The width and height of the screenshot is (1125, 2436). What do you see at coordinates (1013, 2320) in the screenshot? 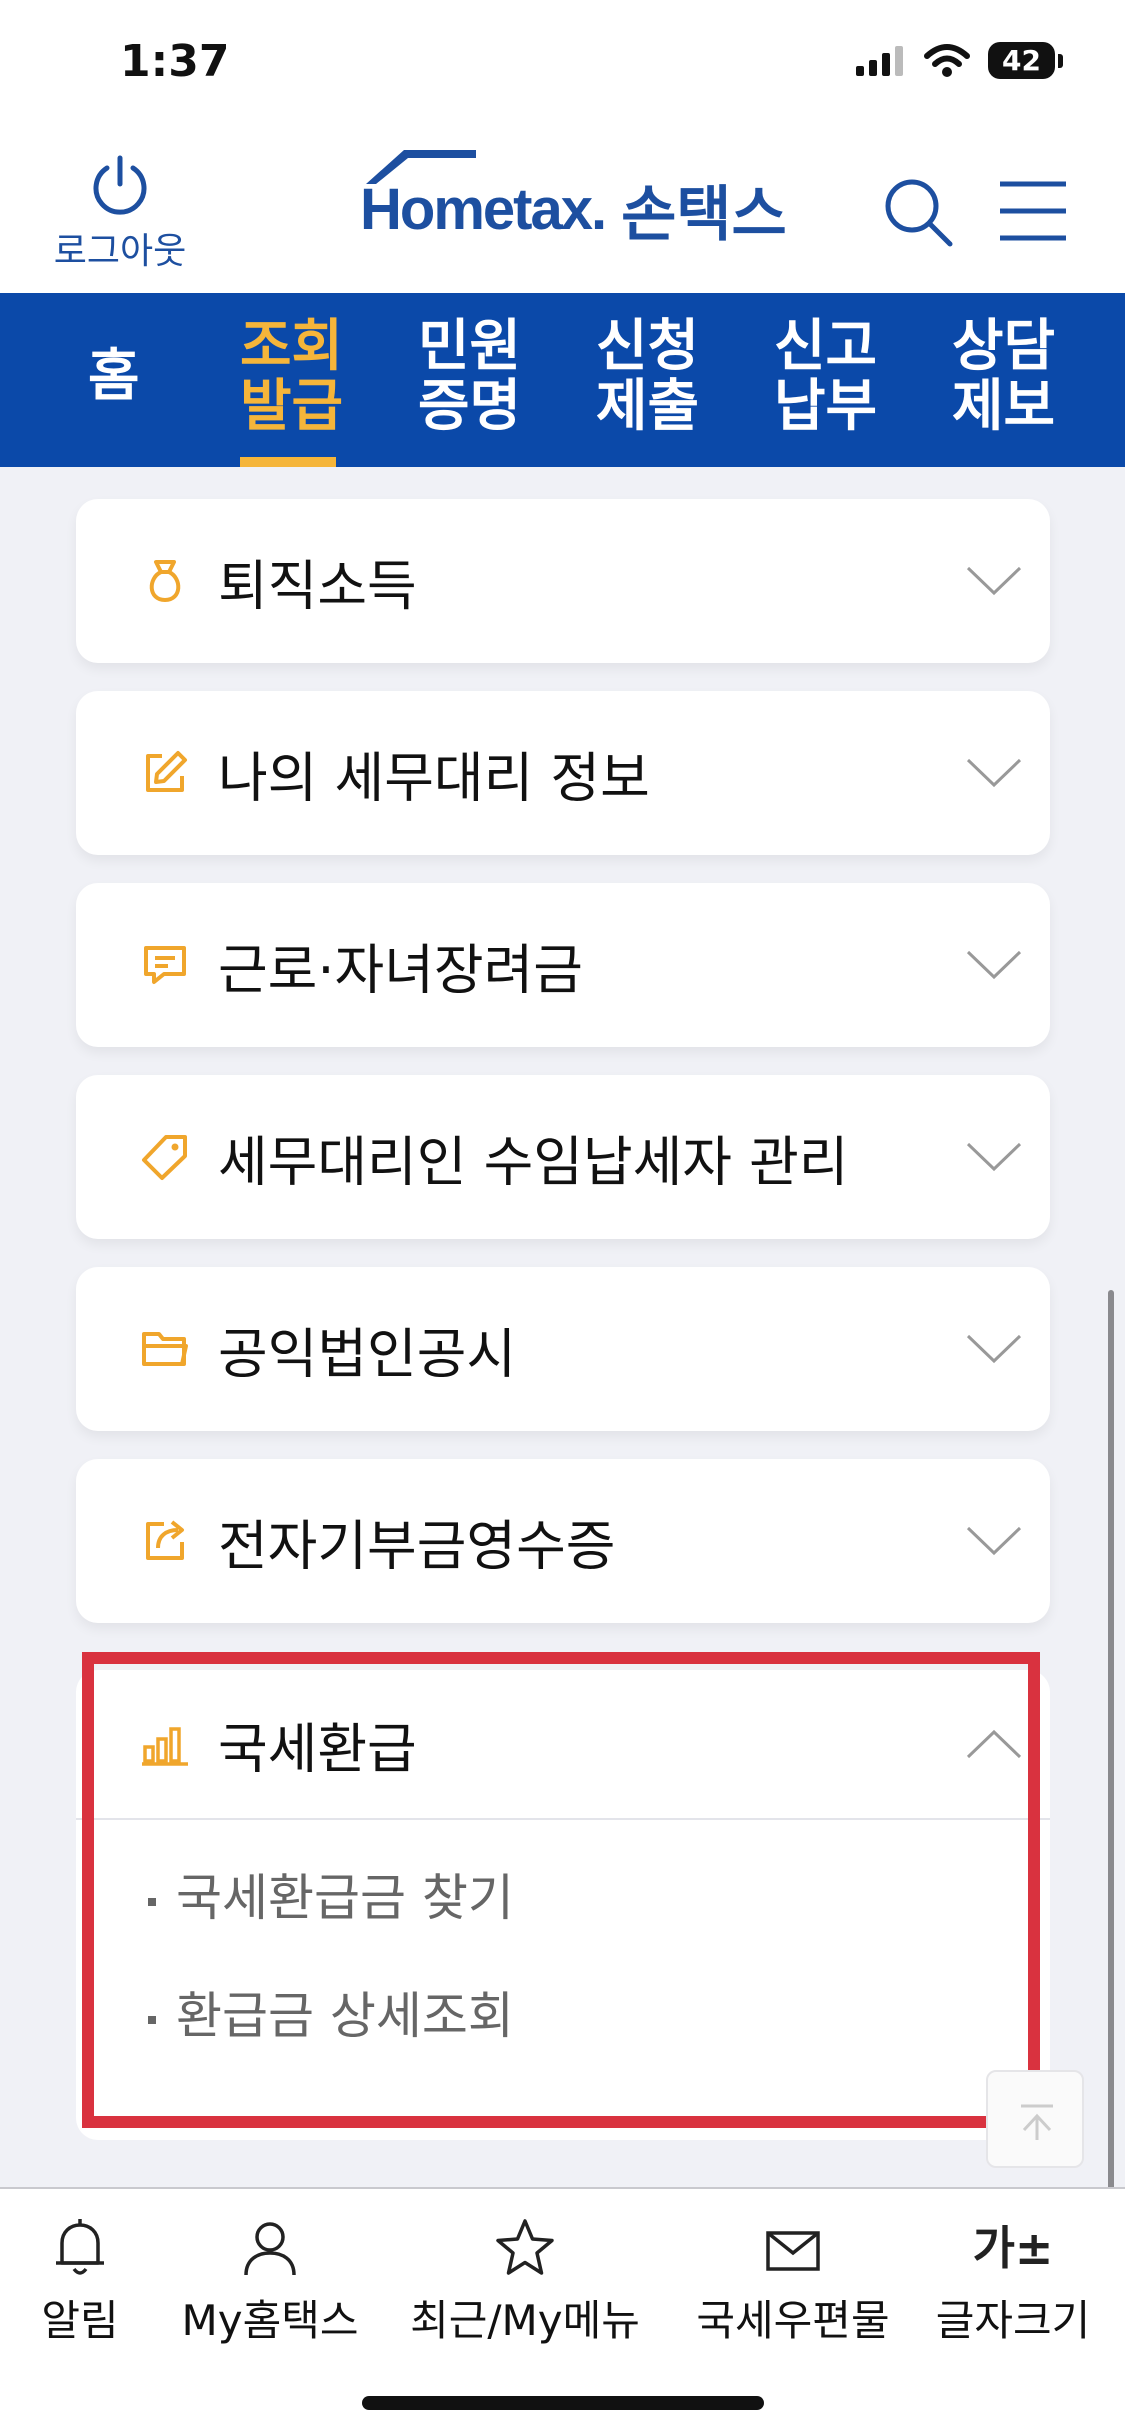
I see `tab-label: 글자크기` at bounding box center [1013, 2320].